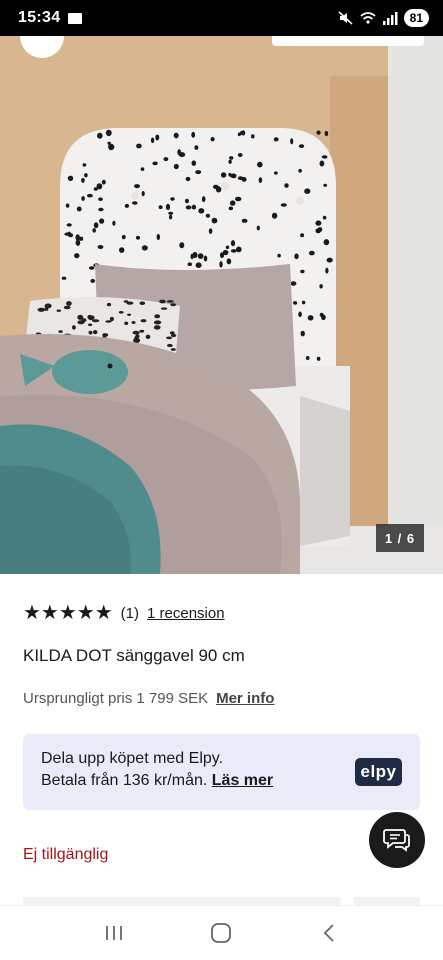 The width and height of the screenshot is (443, 960). I want to click on home-button, so click(221, 933).